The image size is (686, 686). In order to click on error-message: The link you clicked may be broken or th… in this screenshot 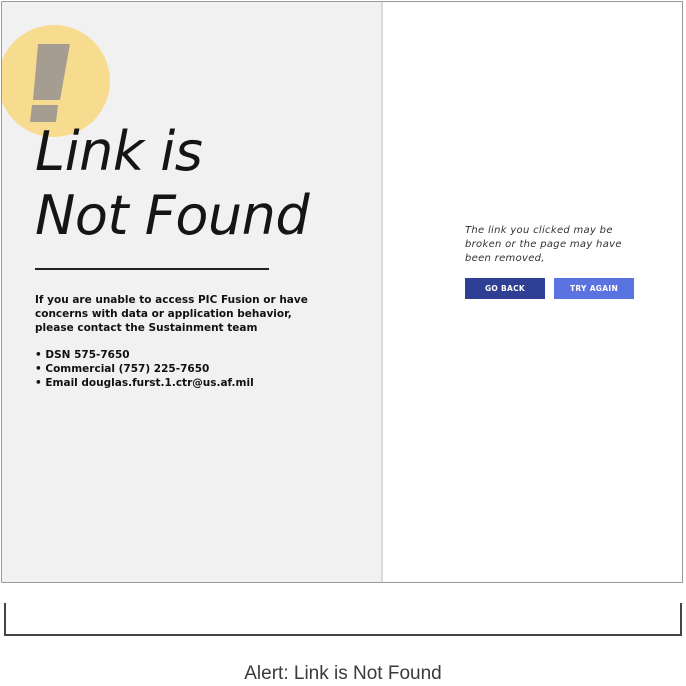, I will do `click(543, 244)`.